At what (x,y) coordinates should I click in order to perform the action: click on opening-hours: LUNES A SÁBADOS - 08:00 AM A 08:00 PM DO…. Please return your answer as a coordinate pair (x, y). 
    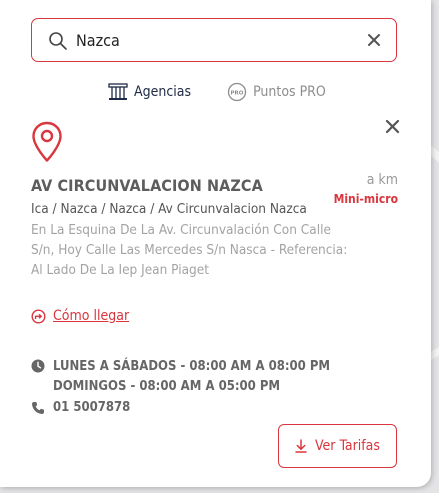
    Looking at the image, I should click on (180, 376).